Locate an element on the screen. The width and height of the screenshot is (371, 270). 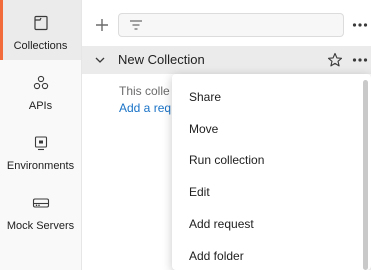
sidebar-item-apis: APIs is located at coordinates (40, 90).